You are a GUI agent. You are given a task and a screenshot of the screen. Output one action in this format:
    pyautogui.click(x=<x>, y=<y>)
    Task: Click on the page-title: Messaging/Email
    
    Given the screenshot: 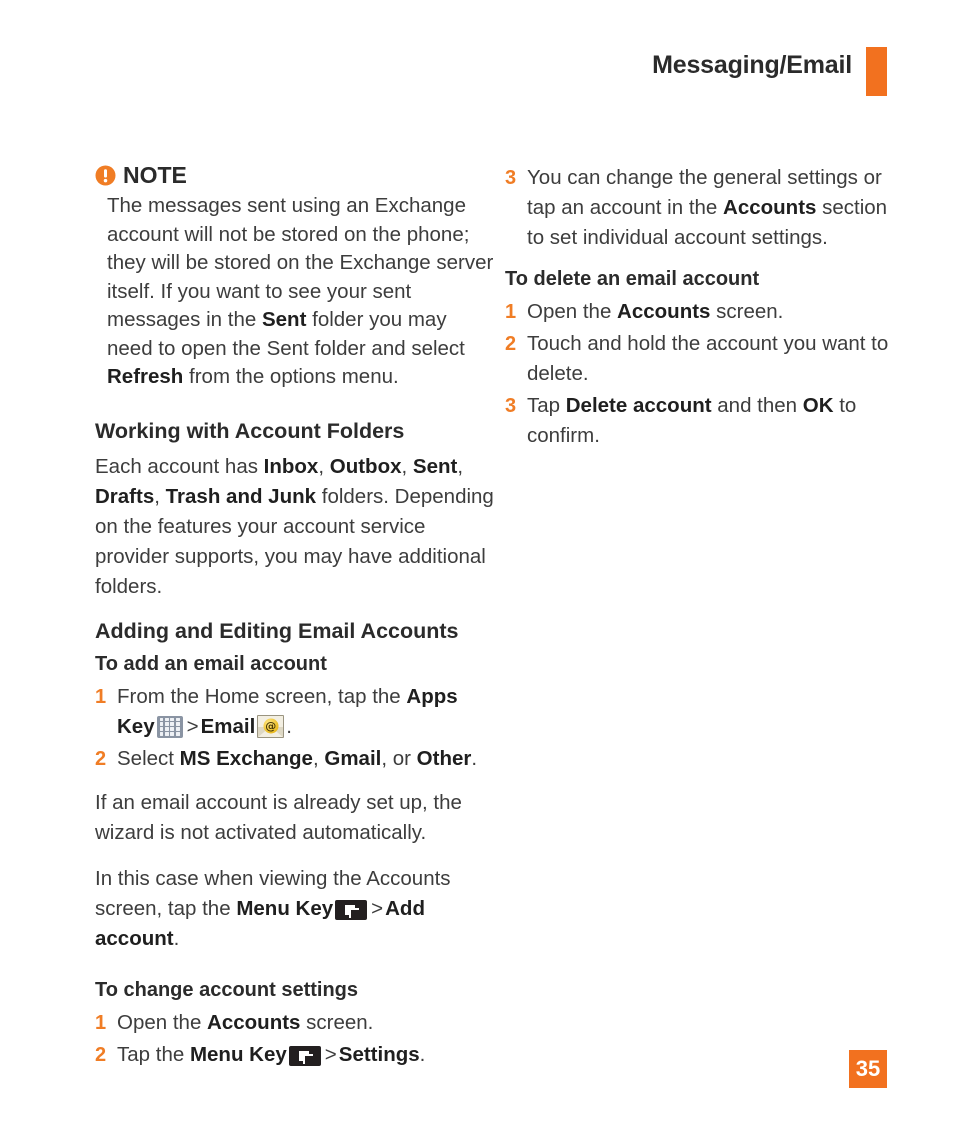 What is the action you would take?
    pyautogui.click(x=752, y=65)
    